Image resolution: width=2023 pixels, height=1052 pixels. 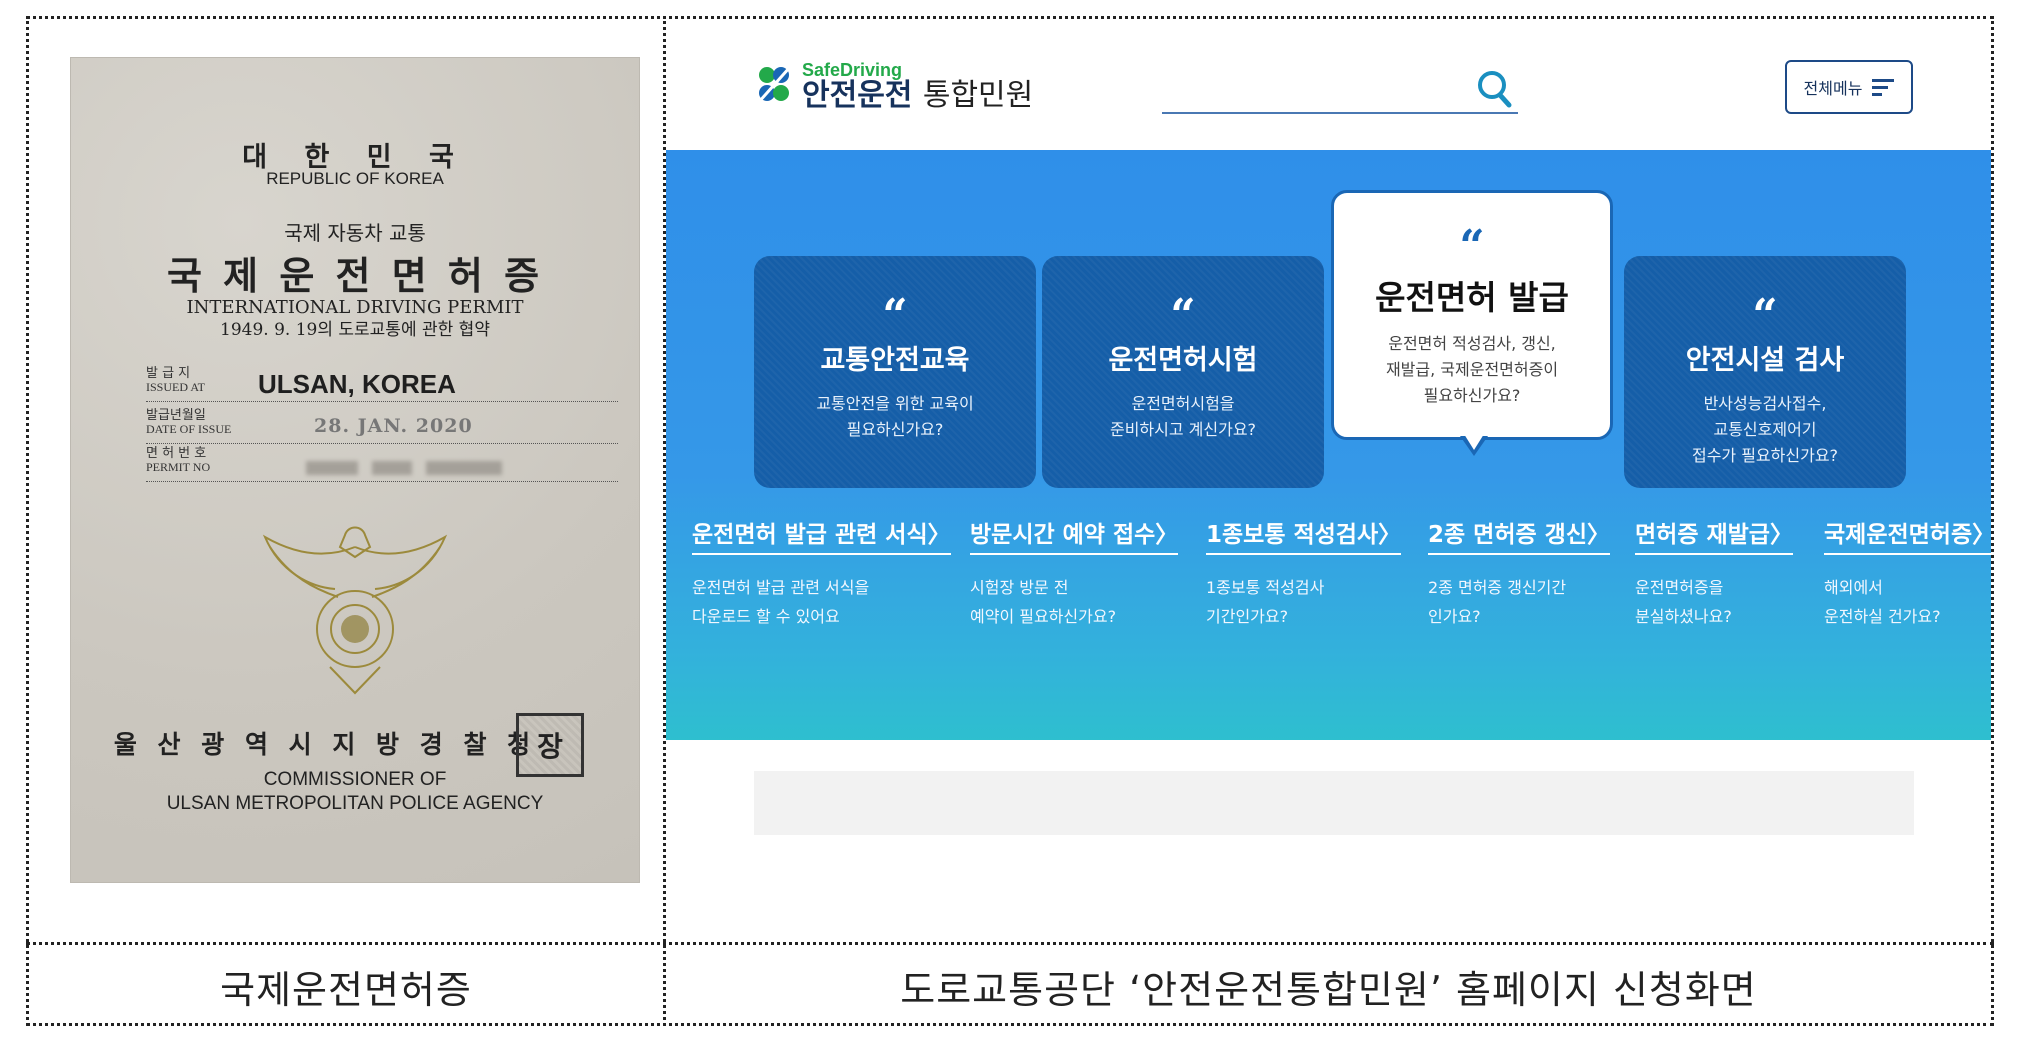 I want to click on permit-convention: 1949. 9. 19의 도로교통에 관한 협약, so click(x=355, y=330).